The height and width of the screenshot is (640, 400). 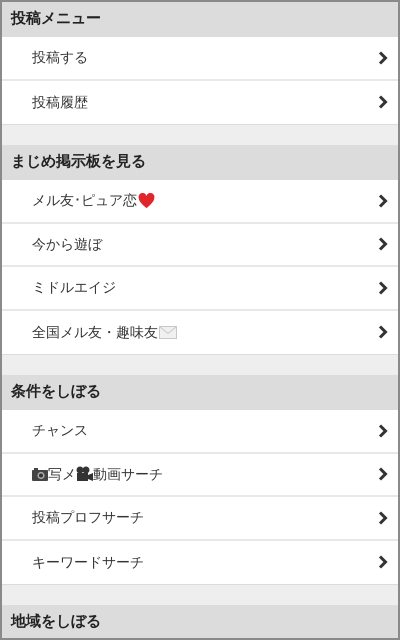 I want to click on section-header: 地域をしぼる, so click(x=200, y=621).